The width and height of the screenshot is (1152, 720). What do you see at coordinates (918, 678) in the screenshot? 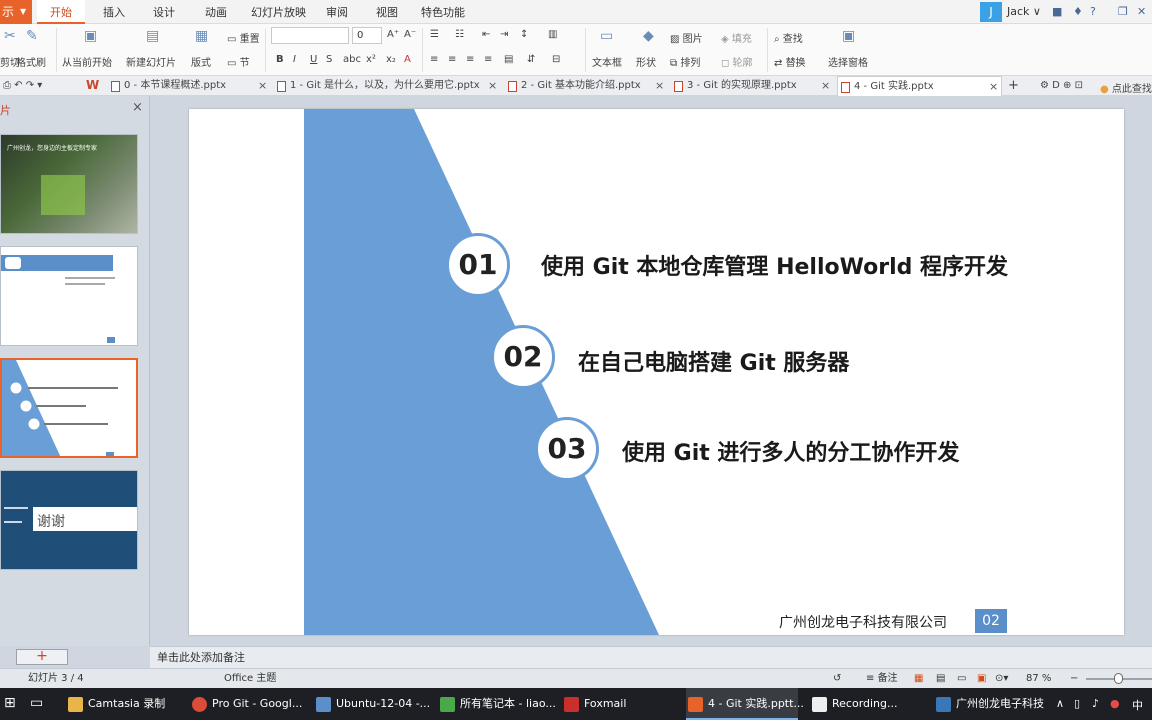
I see `normal-view-icon: ▦` at bounding box center [918, 678].